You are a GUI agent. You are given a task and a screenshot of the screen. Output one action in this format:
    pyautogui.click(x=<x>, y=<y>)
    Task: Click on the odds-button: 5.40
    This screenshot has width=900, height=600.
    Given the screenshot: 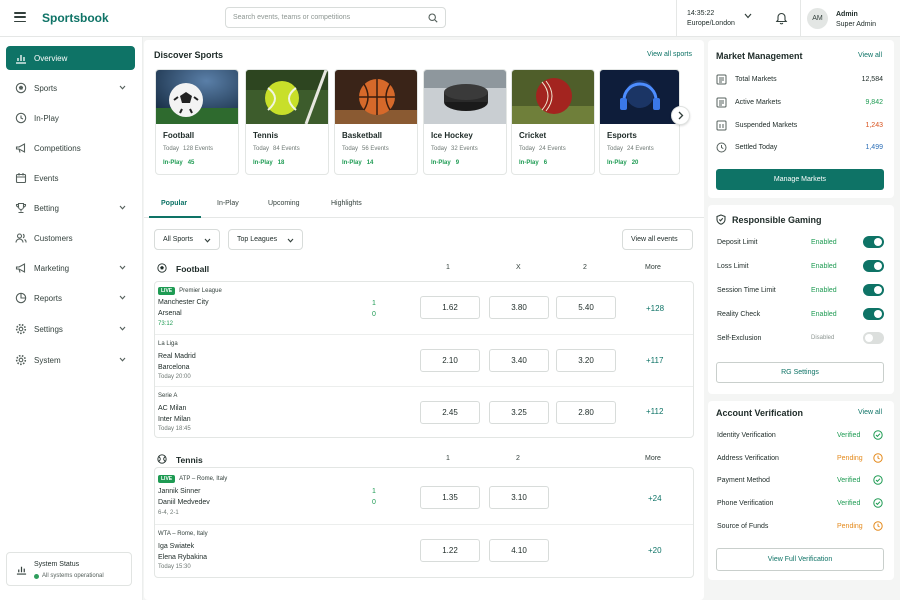 What is the action you would take?
    pyautogui.click(x=586, y=307)
    